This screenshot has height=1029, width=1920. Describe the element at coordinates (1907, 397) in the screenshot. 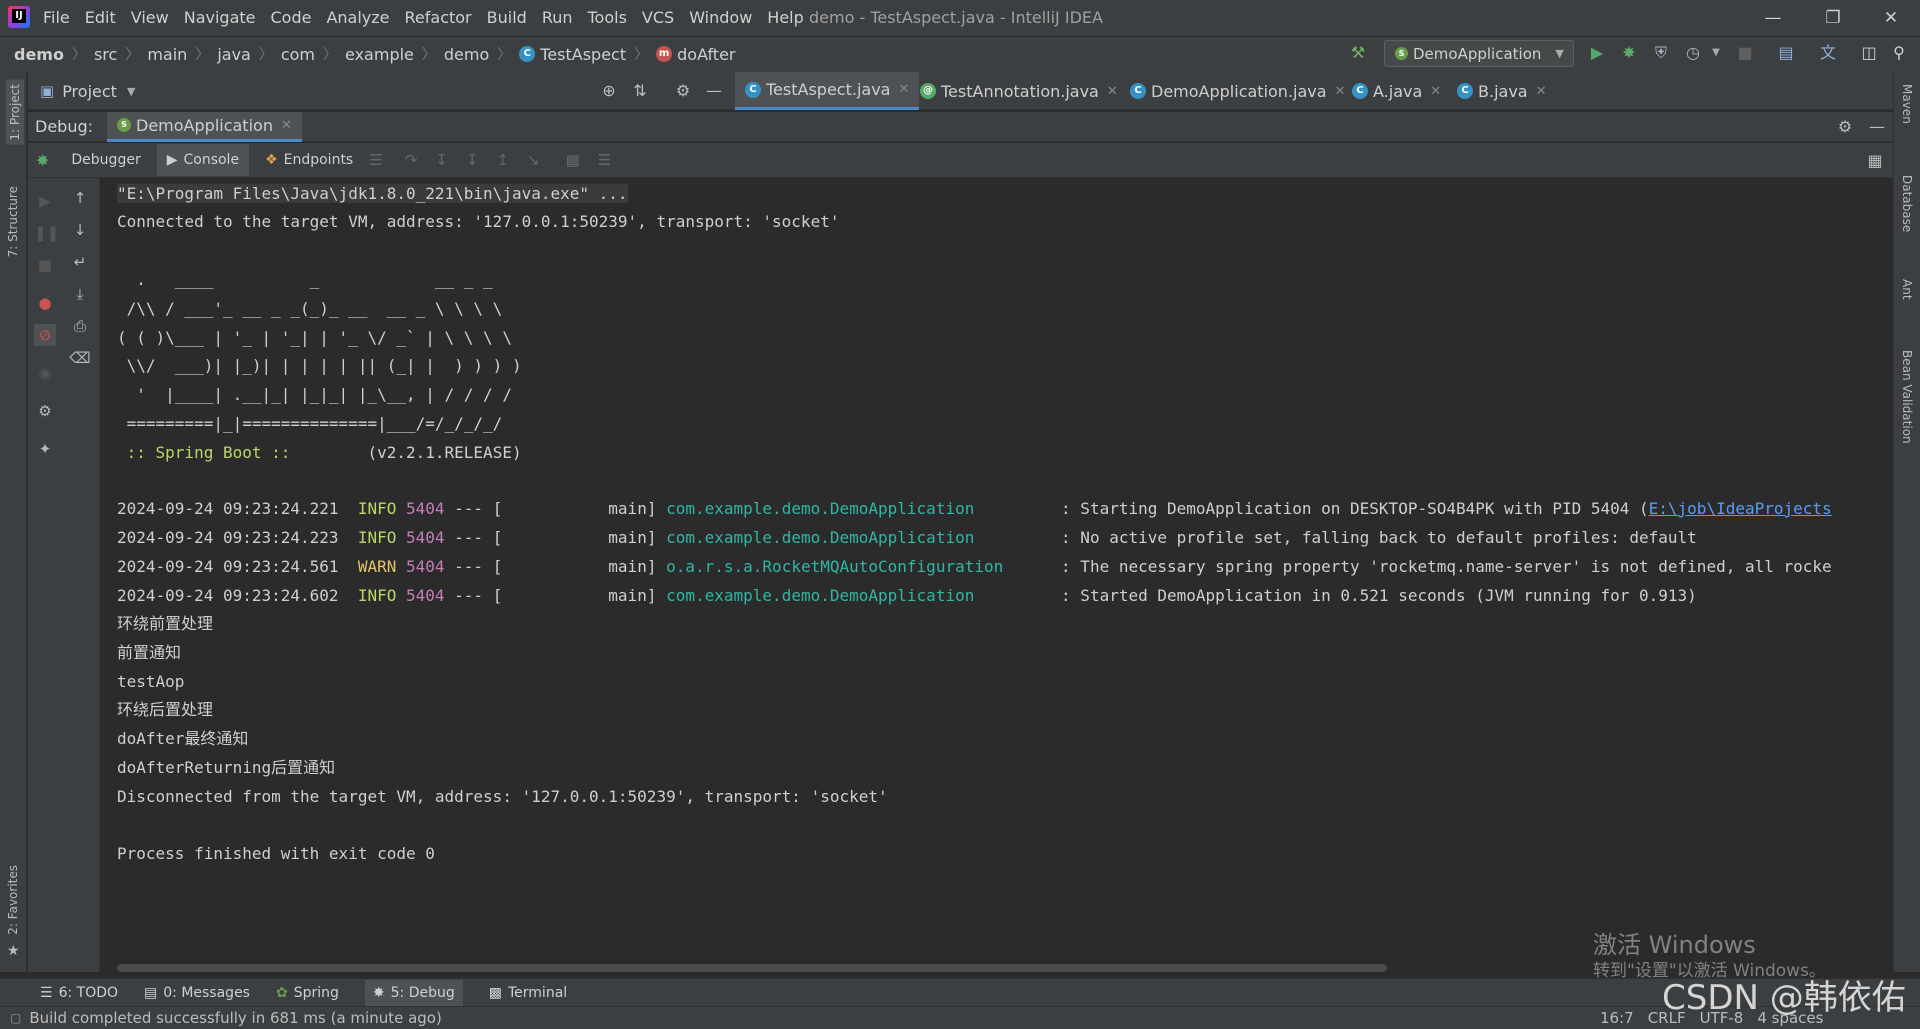

I see `bean-validation-tool-button: Bean Validation` at that location.